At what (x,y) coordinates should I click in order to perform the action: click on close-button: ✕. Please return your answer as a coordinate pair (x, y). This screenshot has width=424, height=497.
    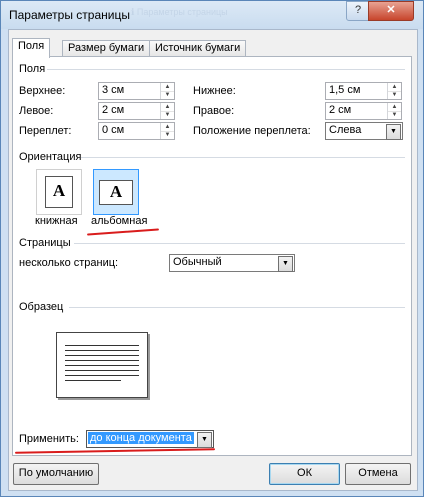
    Looking at the image, I should click on (391, 11).